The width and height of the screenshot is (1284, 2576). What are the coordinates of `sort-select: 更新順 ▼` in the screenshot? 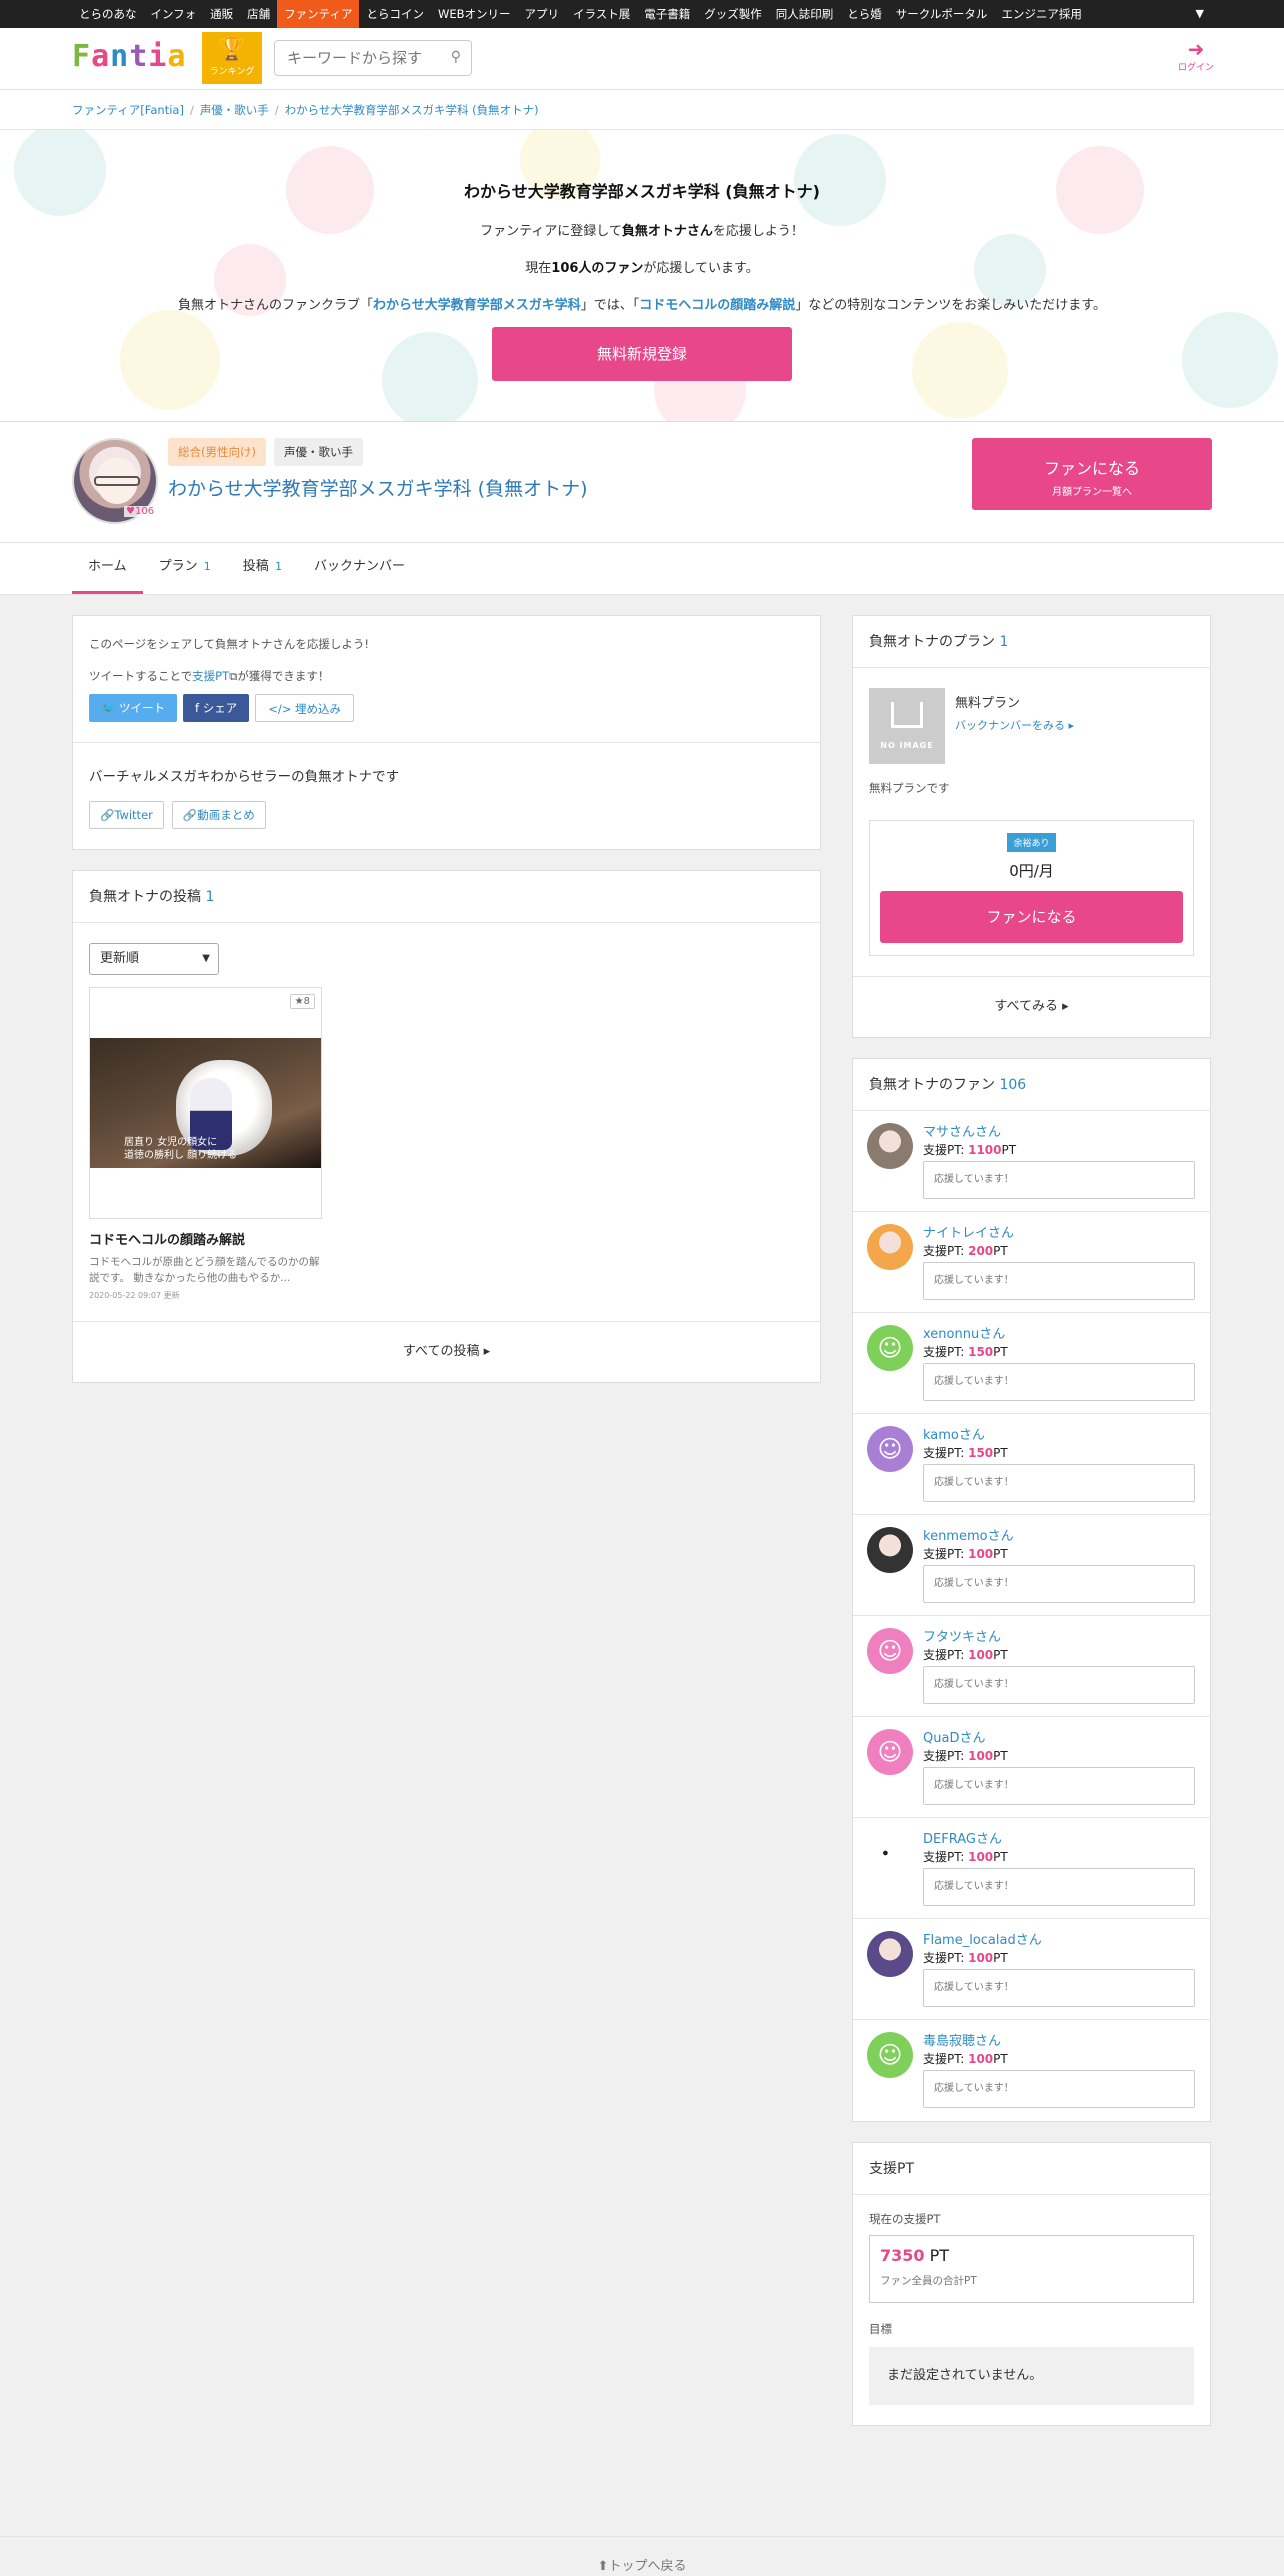 It's located at (154, 959).